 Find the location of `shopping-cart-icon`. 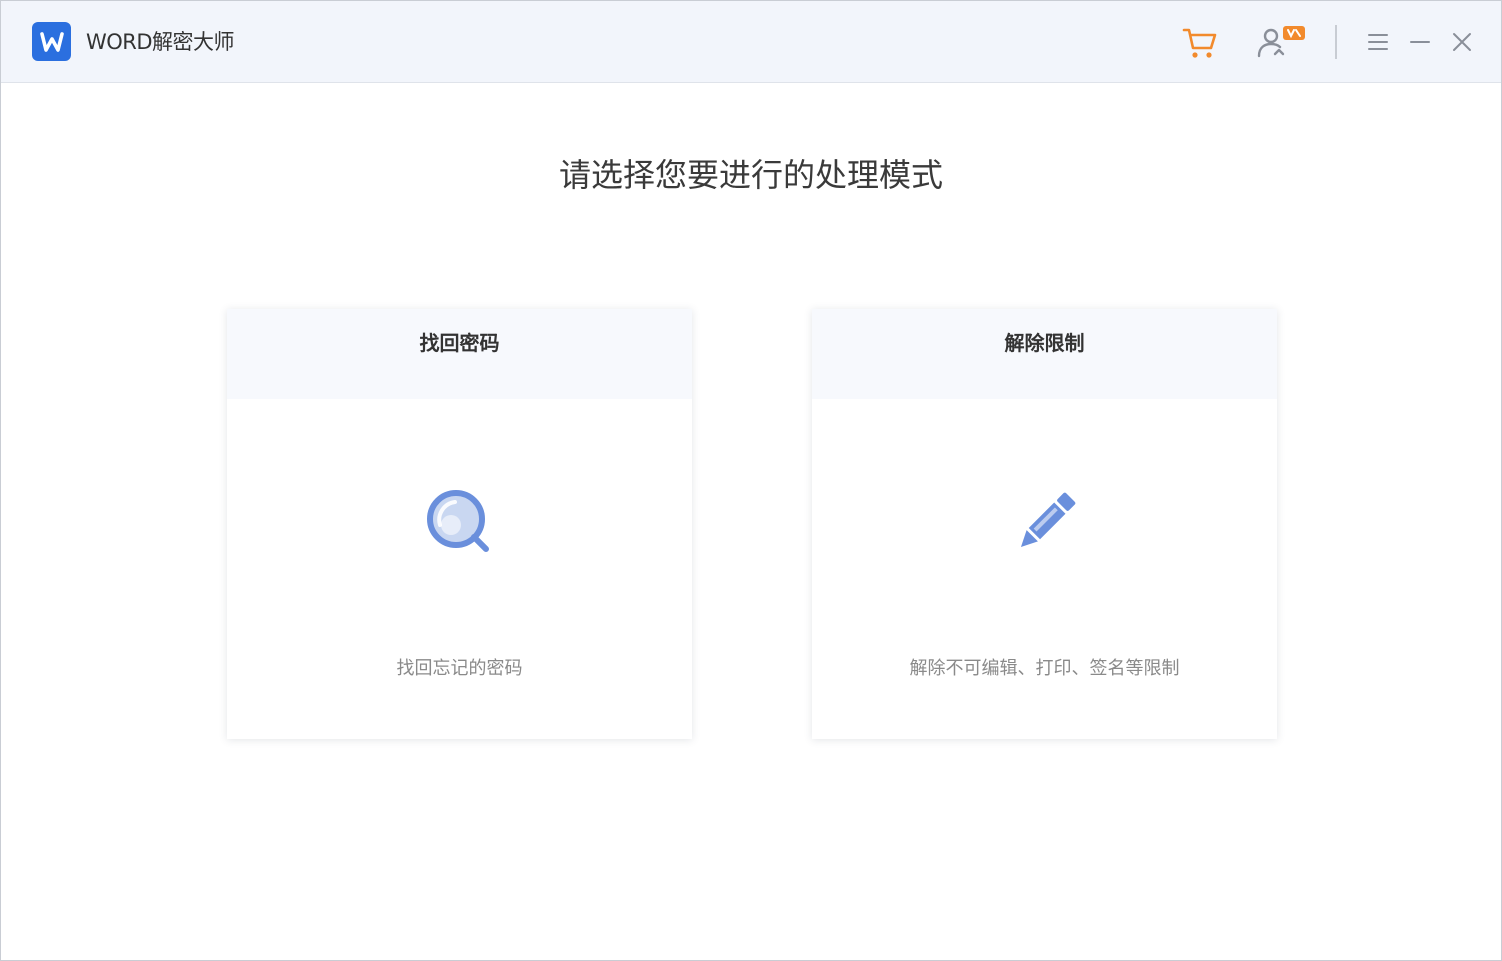

shopping-cart-icon is located at coordinates (1200, 42).